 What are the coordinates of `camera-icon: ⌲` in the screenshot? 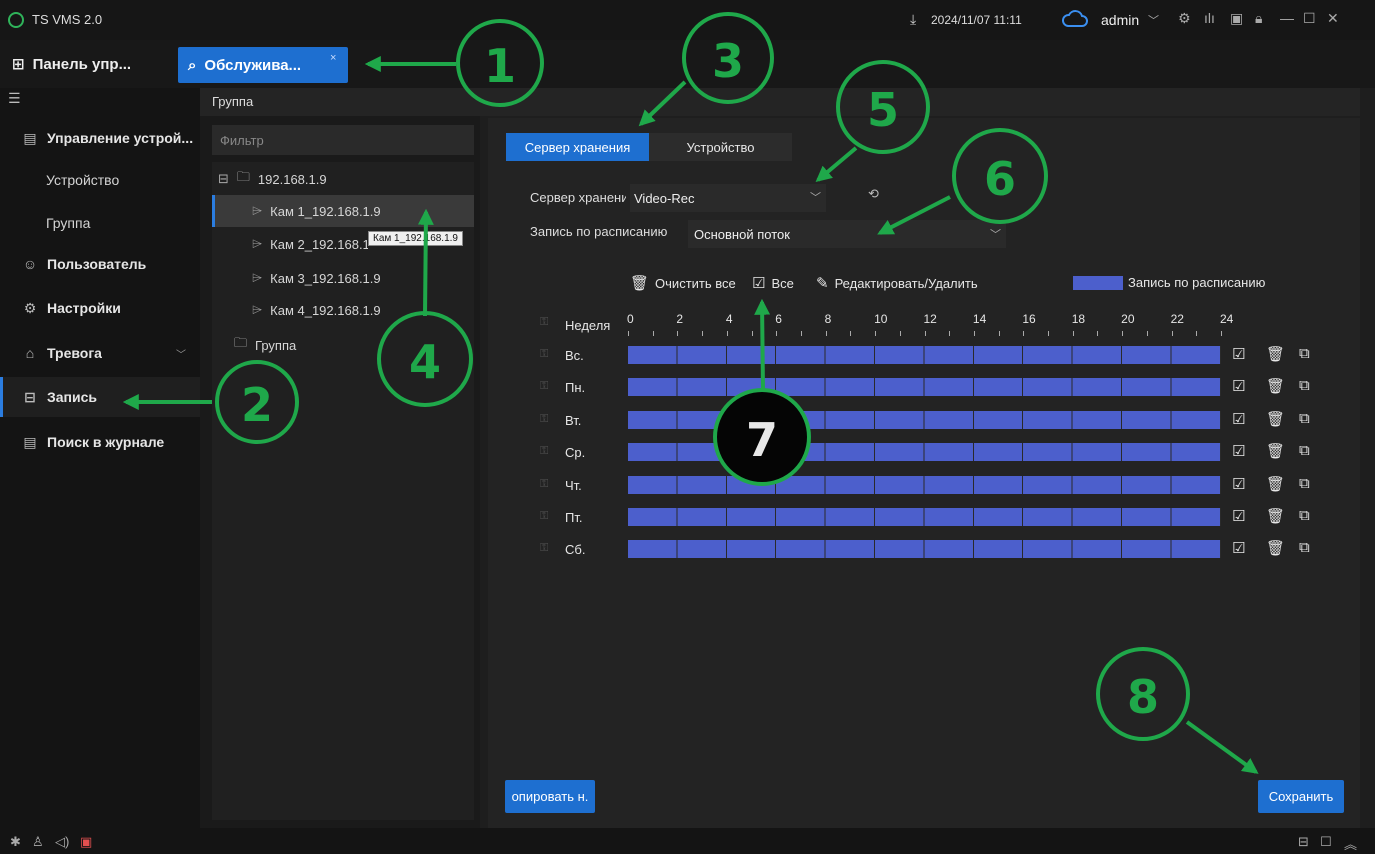 It's located at (257, 277).